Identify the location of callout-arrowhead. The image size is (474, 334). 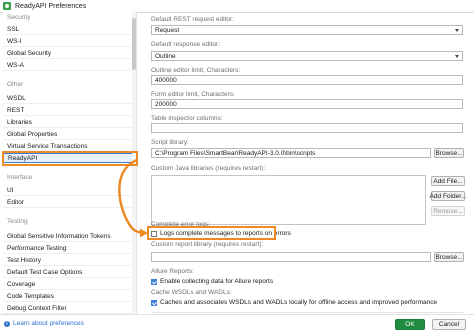
(144, 233).